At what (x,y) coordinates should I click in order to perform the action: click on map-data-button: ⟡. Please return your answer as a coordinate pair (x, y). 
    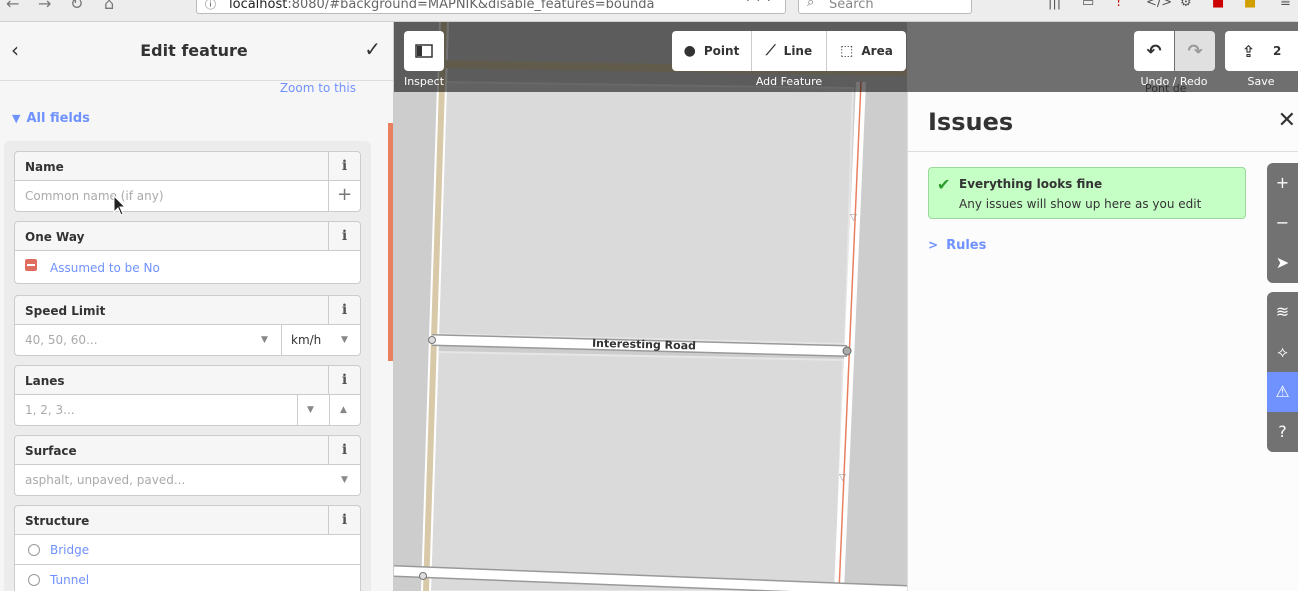
    Looking at the image, I should click on (1282, 352).